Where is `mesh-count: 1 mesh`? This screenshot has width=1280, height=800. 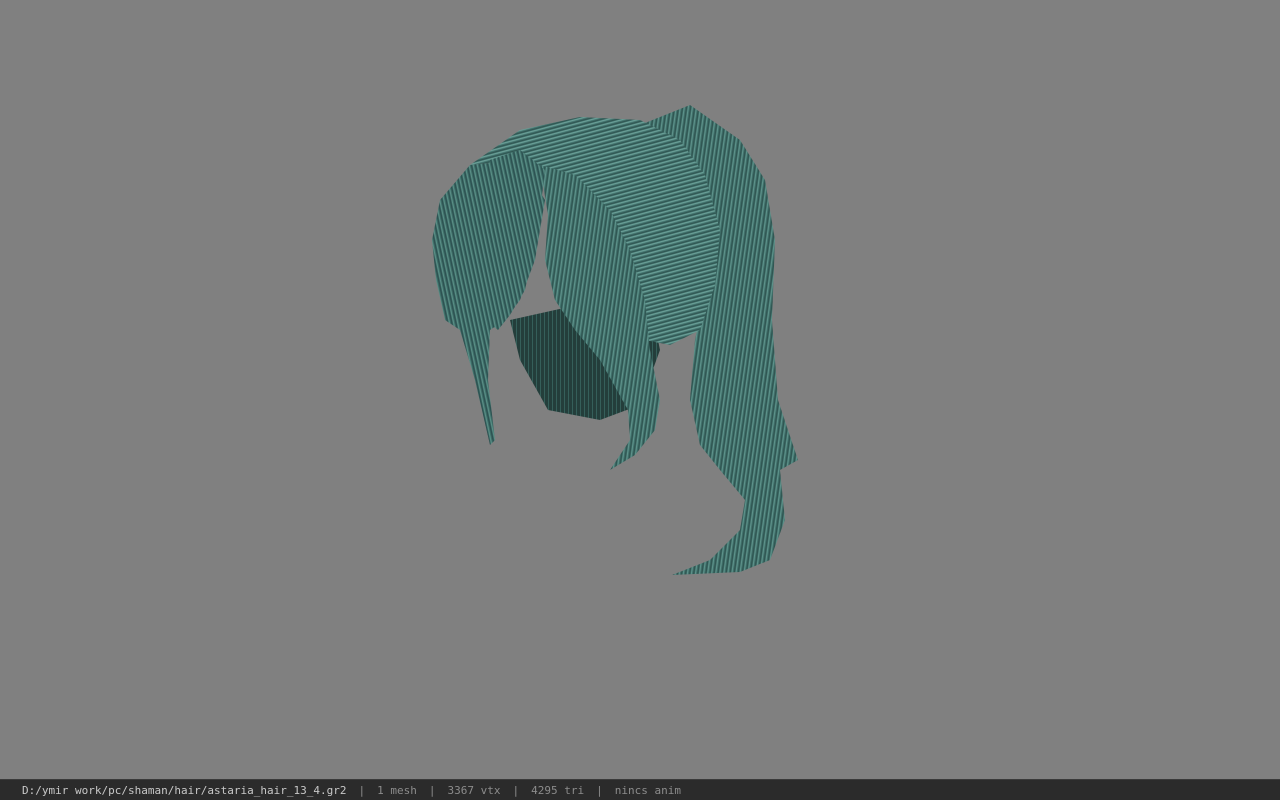 mesh-count: 1 mesh is located at coordinates (397, 790).